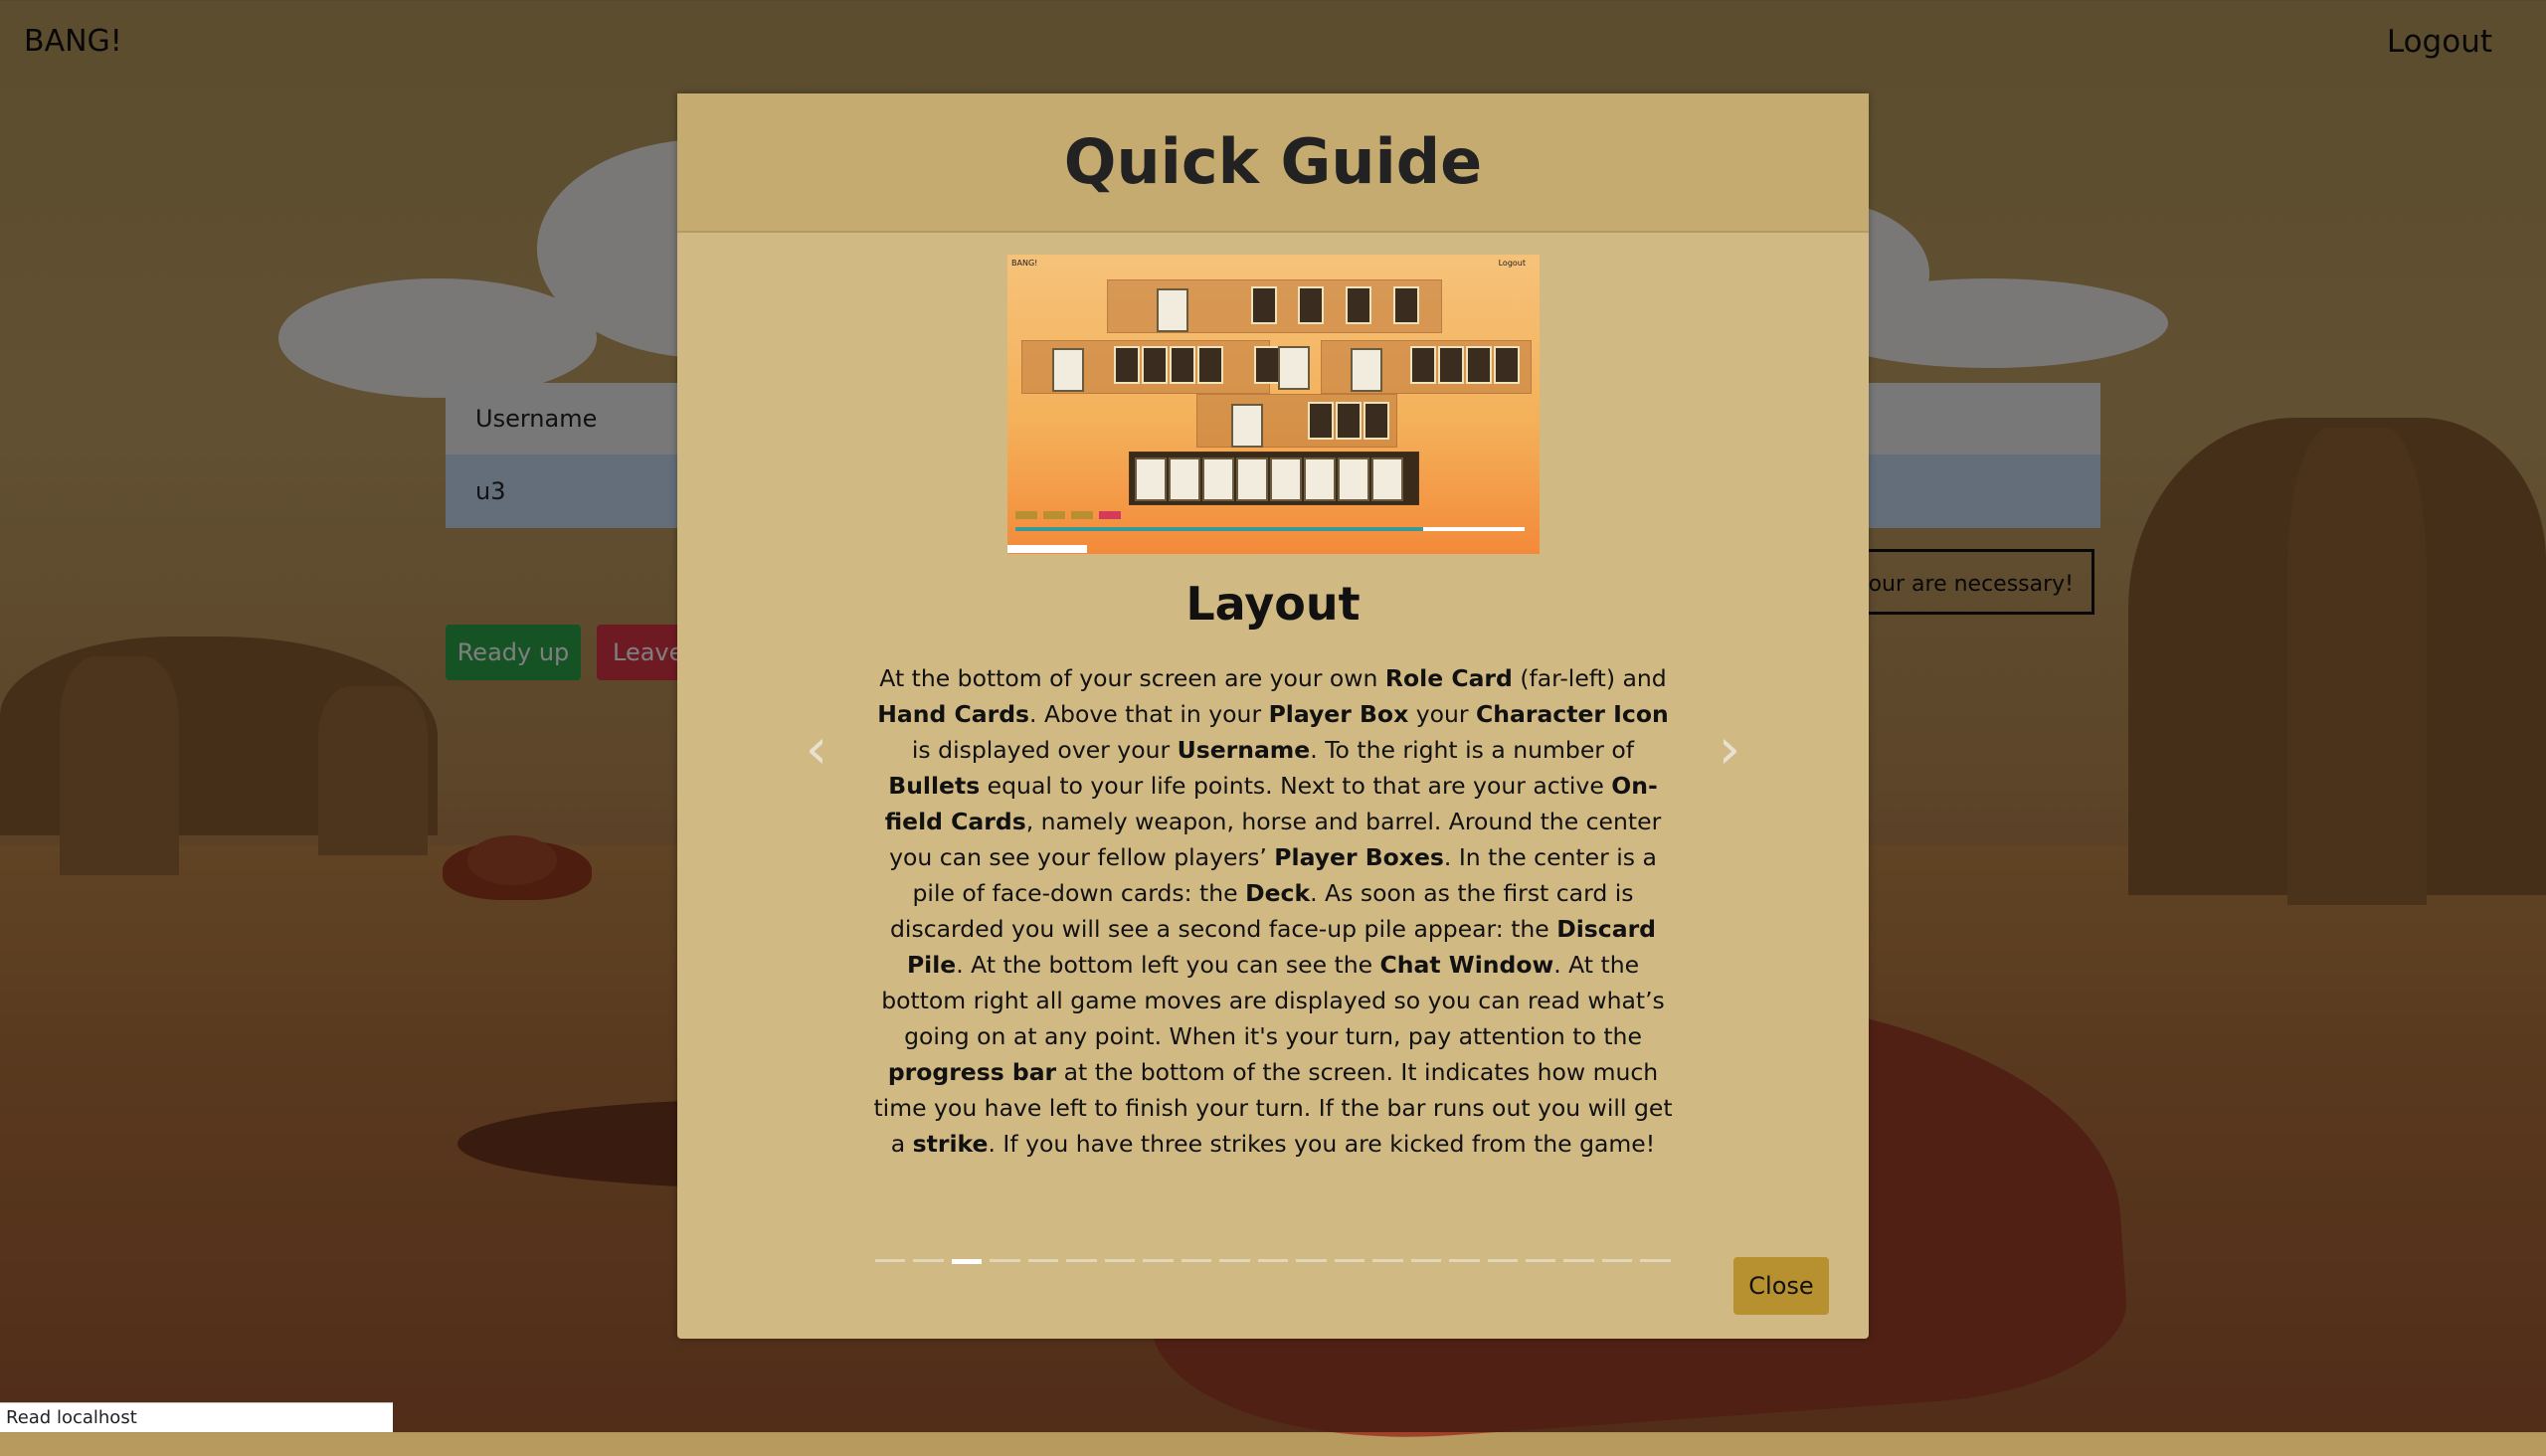 Image resolution: width=2546 pixels, height=1456 pixels. I want to click on close-button: Close, so click(1781, 1286).